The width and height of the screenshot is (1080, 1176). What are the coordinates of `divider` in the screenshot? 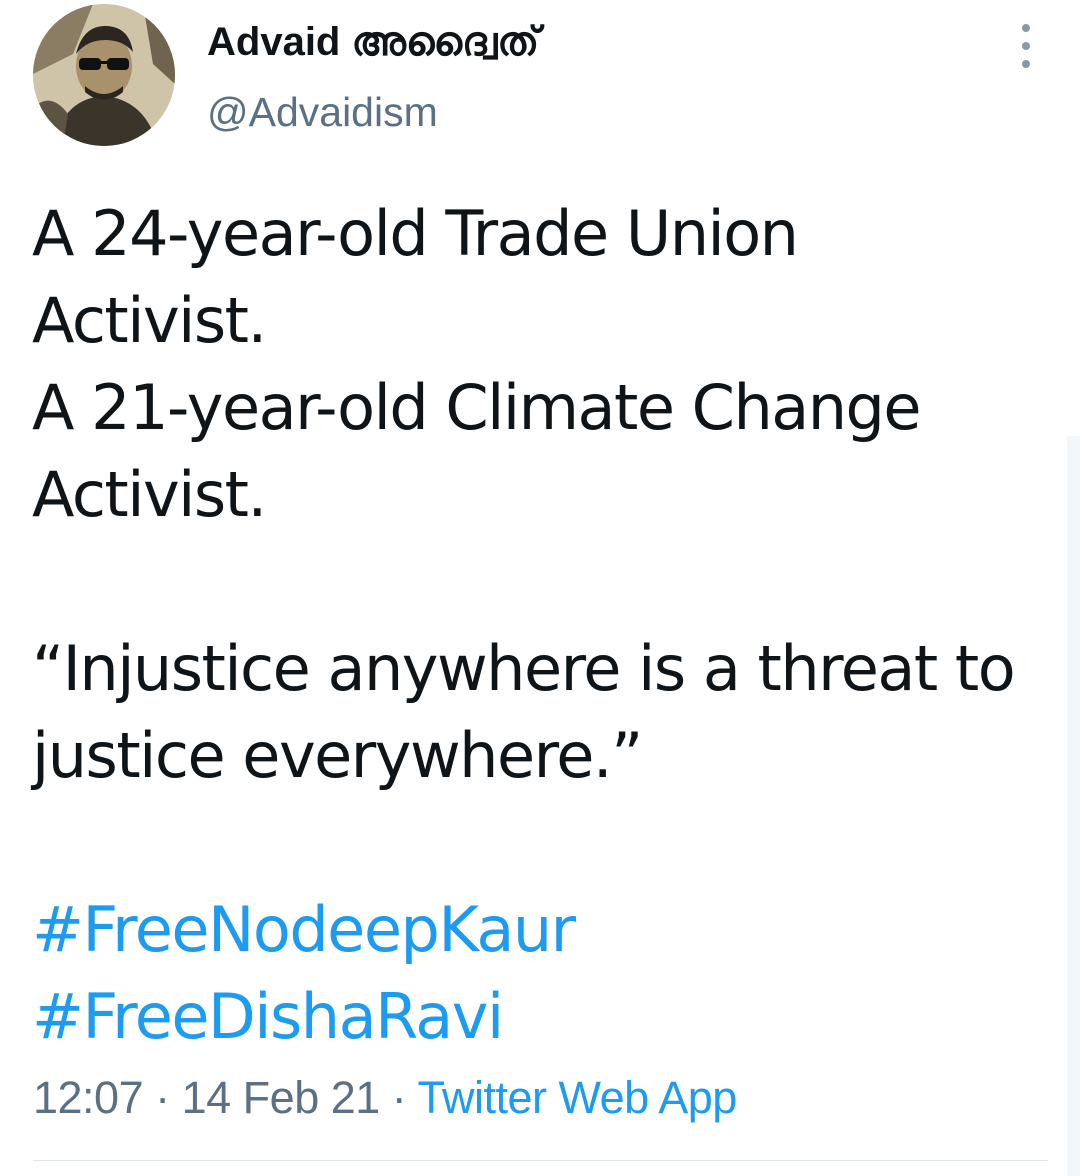 It's located at (540, 1160).